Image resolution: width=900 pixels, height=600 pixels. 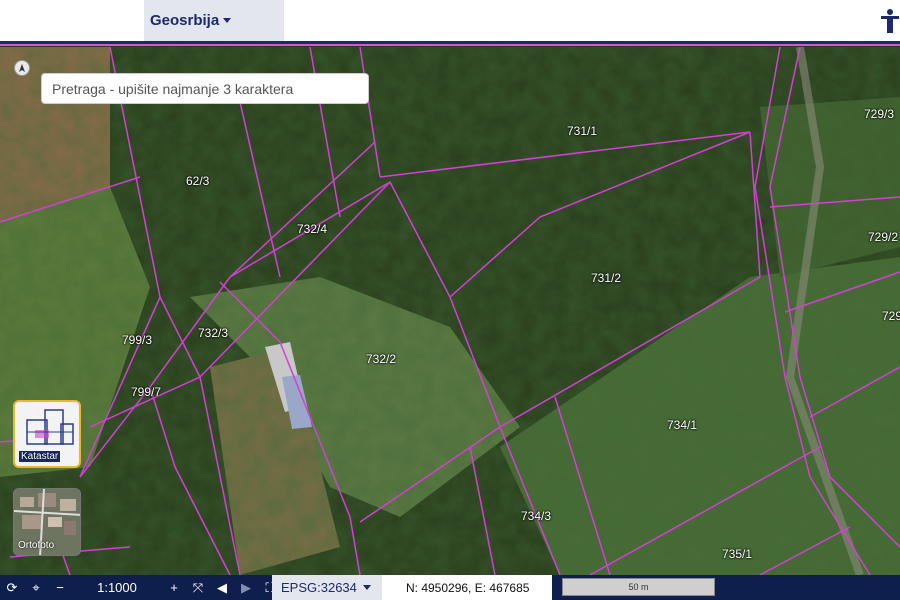 I want to click on zoom-in-icon: +, so click(x=174, y=587).